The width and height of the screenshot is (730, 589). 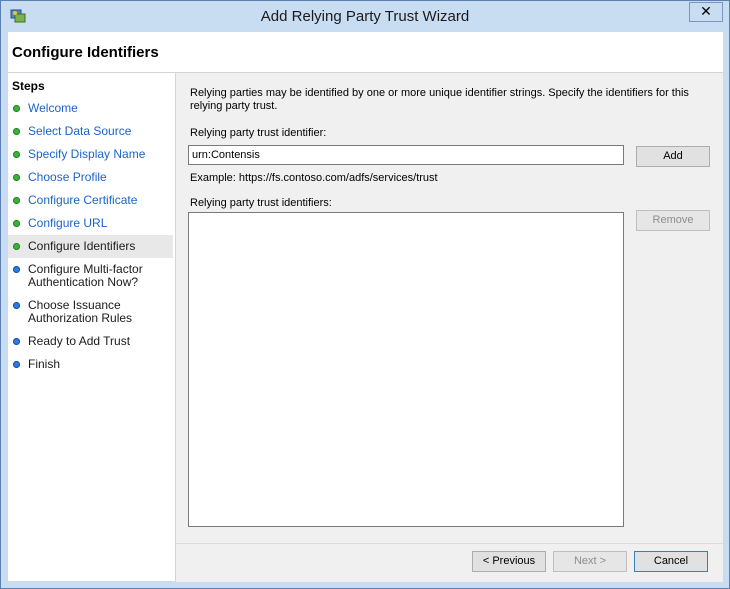 What do you see at coordinates (673, 156) in the screenshot?
I see `add-button: Add` at bounding box center [673, 156].